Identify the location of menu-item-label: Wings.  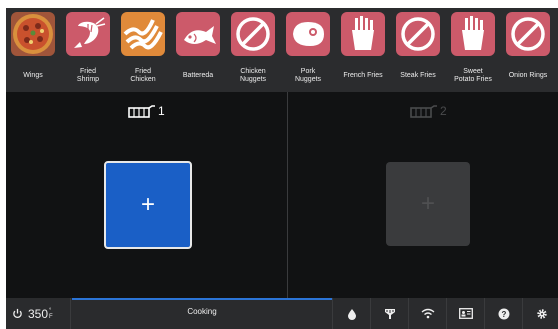
(33, 75).